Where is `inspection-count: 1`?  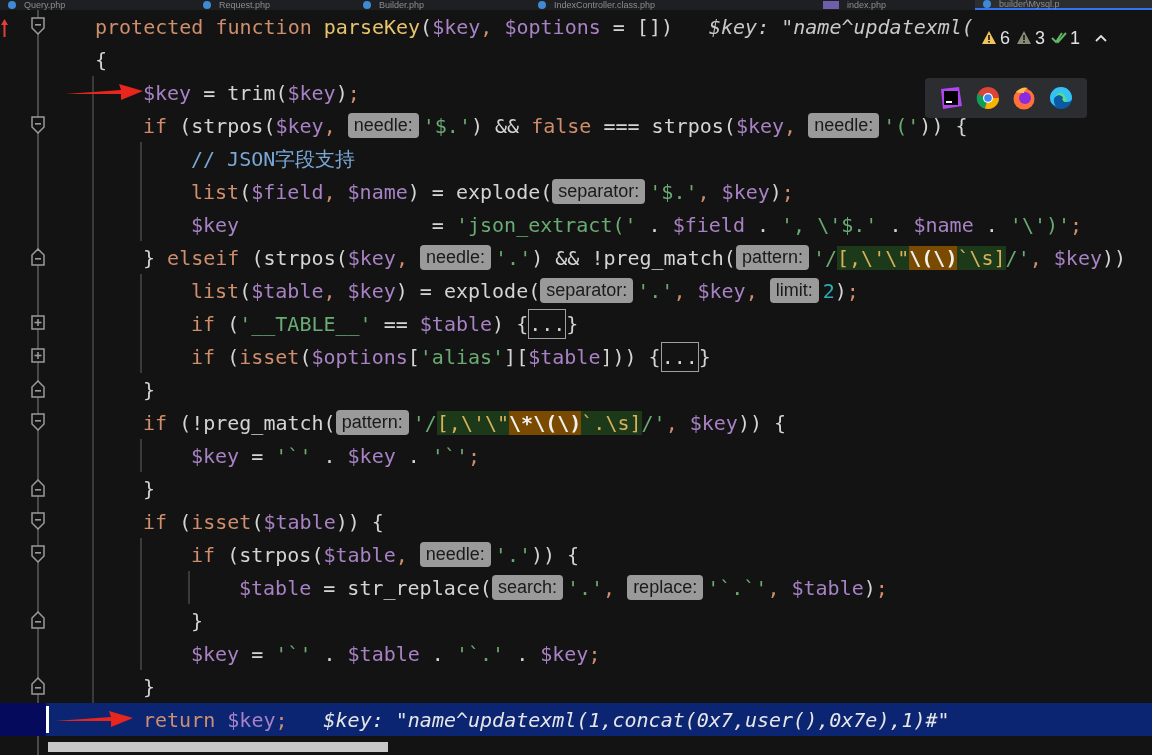
inspection-count: 1 is located at coordinates (1075, 38).